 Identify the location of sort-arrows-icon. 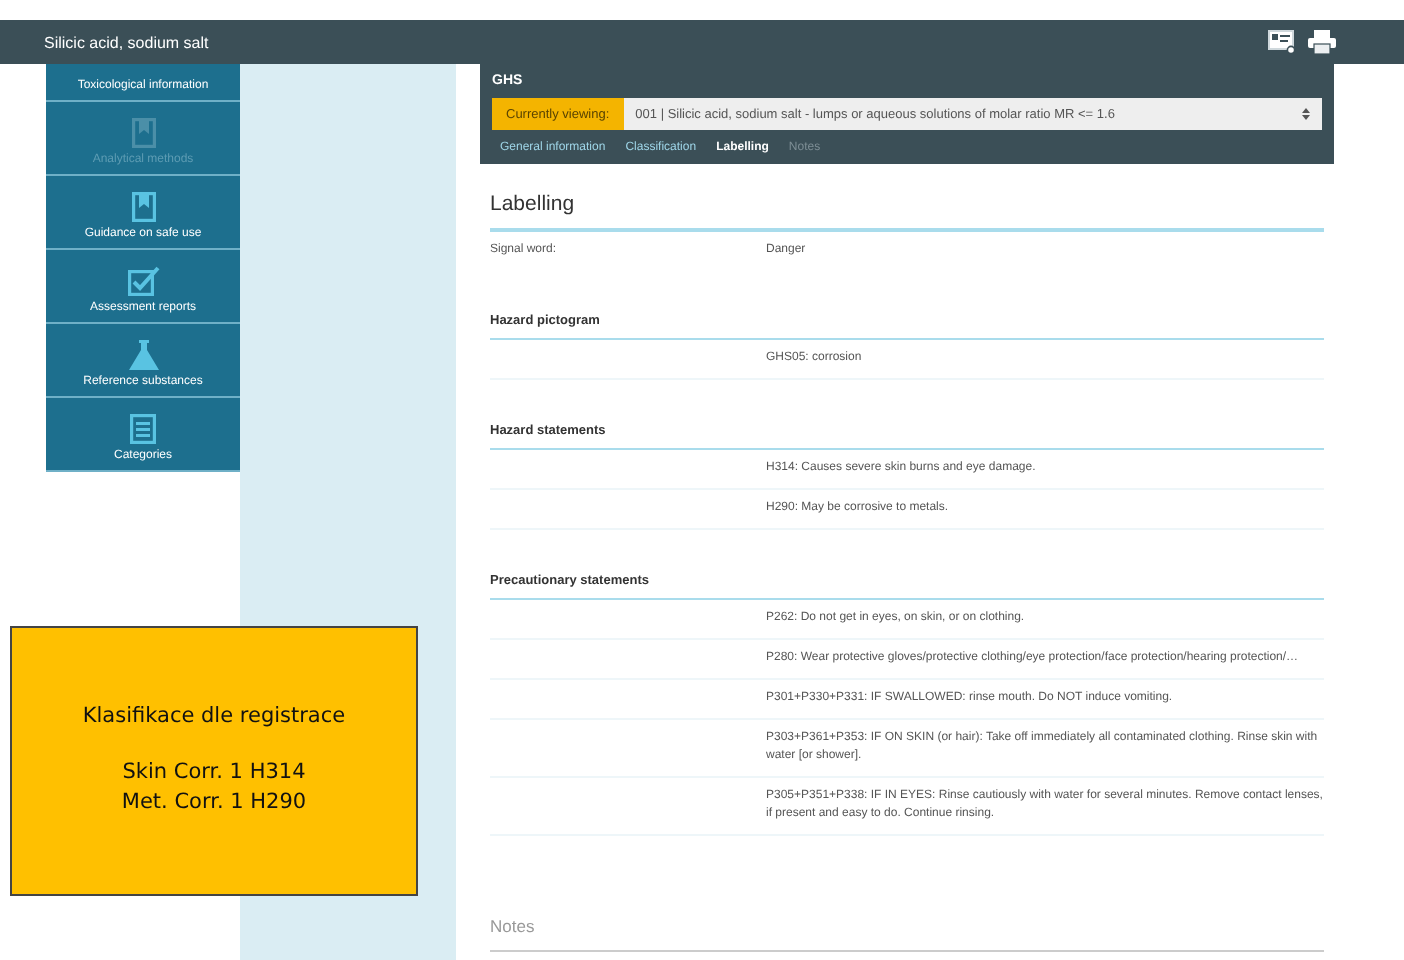
(1306, 114).